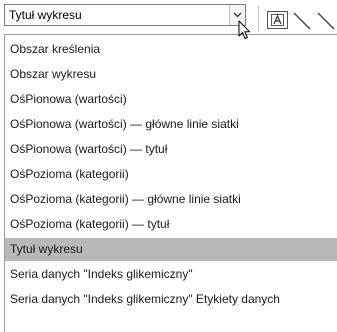 The image size is (337, 332). I want to click on chevron-down-icon, so click(237, 15).